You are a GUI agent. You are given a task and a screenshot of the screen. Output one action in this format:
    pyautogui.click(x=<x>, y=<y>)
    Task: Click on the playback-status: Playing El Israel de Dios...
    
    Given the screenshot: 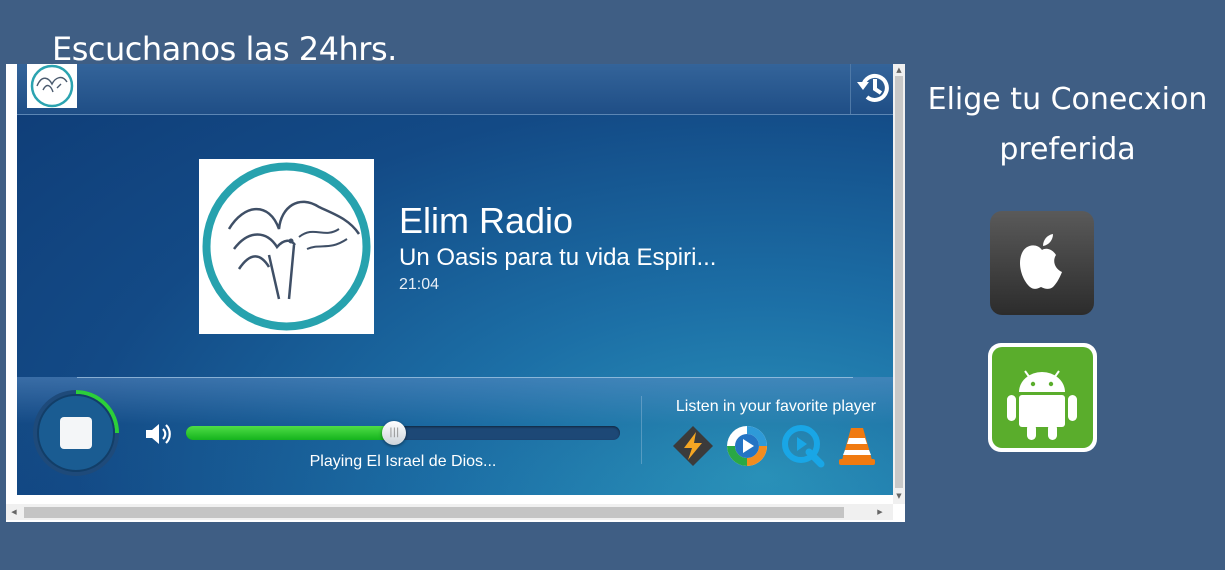 What is the action you would take?
    pyautogui.click(x=403, y=461)
    